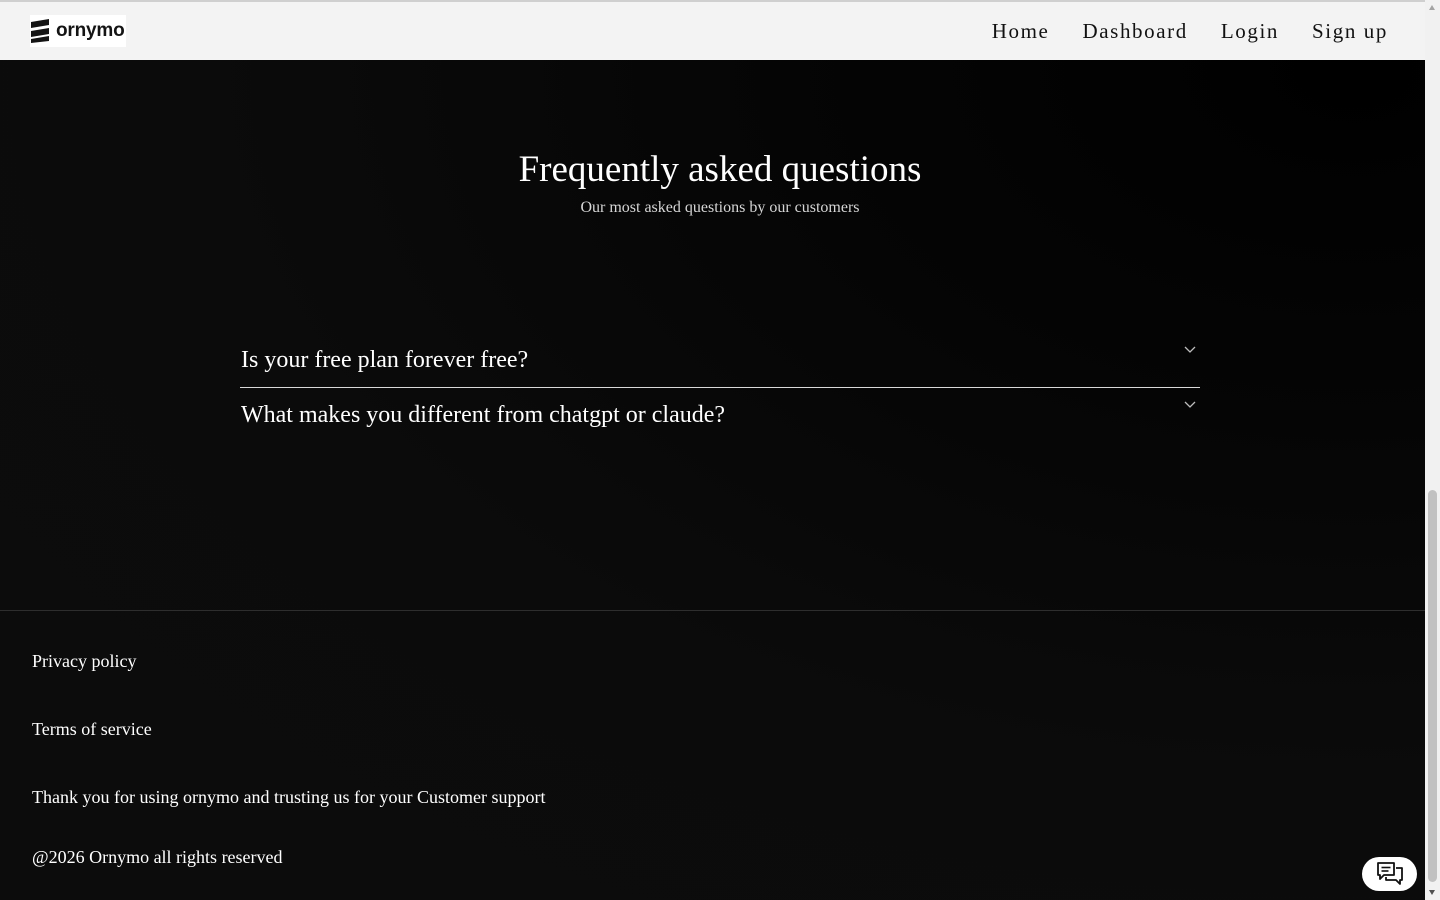 This screenshot has height=900, width=1440. I want to click on nav-signup-link: Sign up, so click(1350, 31).